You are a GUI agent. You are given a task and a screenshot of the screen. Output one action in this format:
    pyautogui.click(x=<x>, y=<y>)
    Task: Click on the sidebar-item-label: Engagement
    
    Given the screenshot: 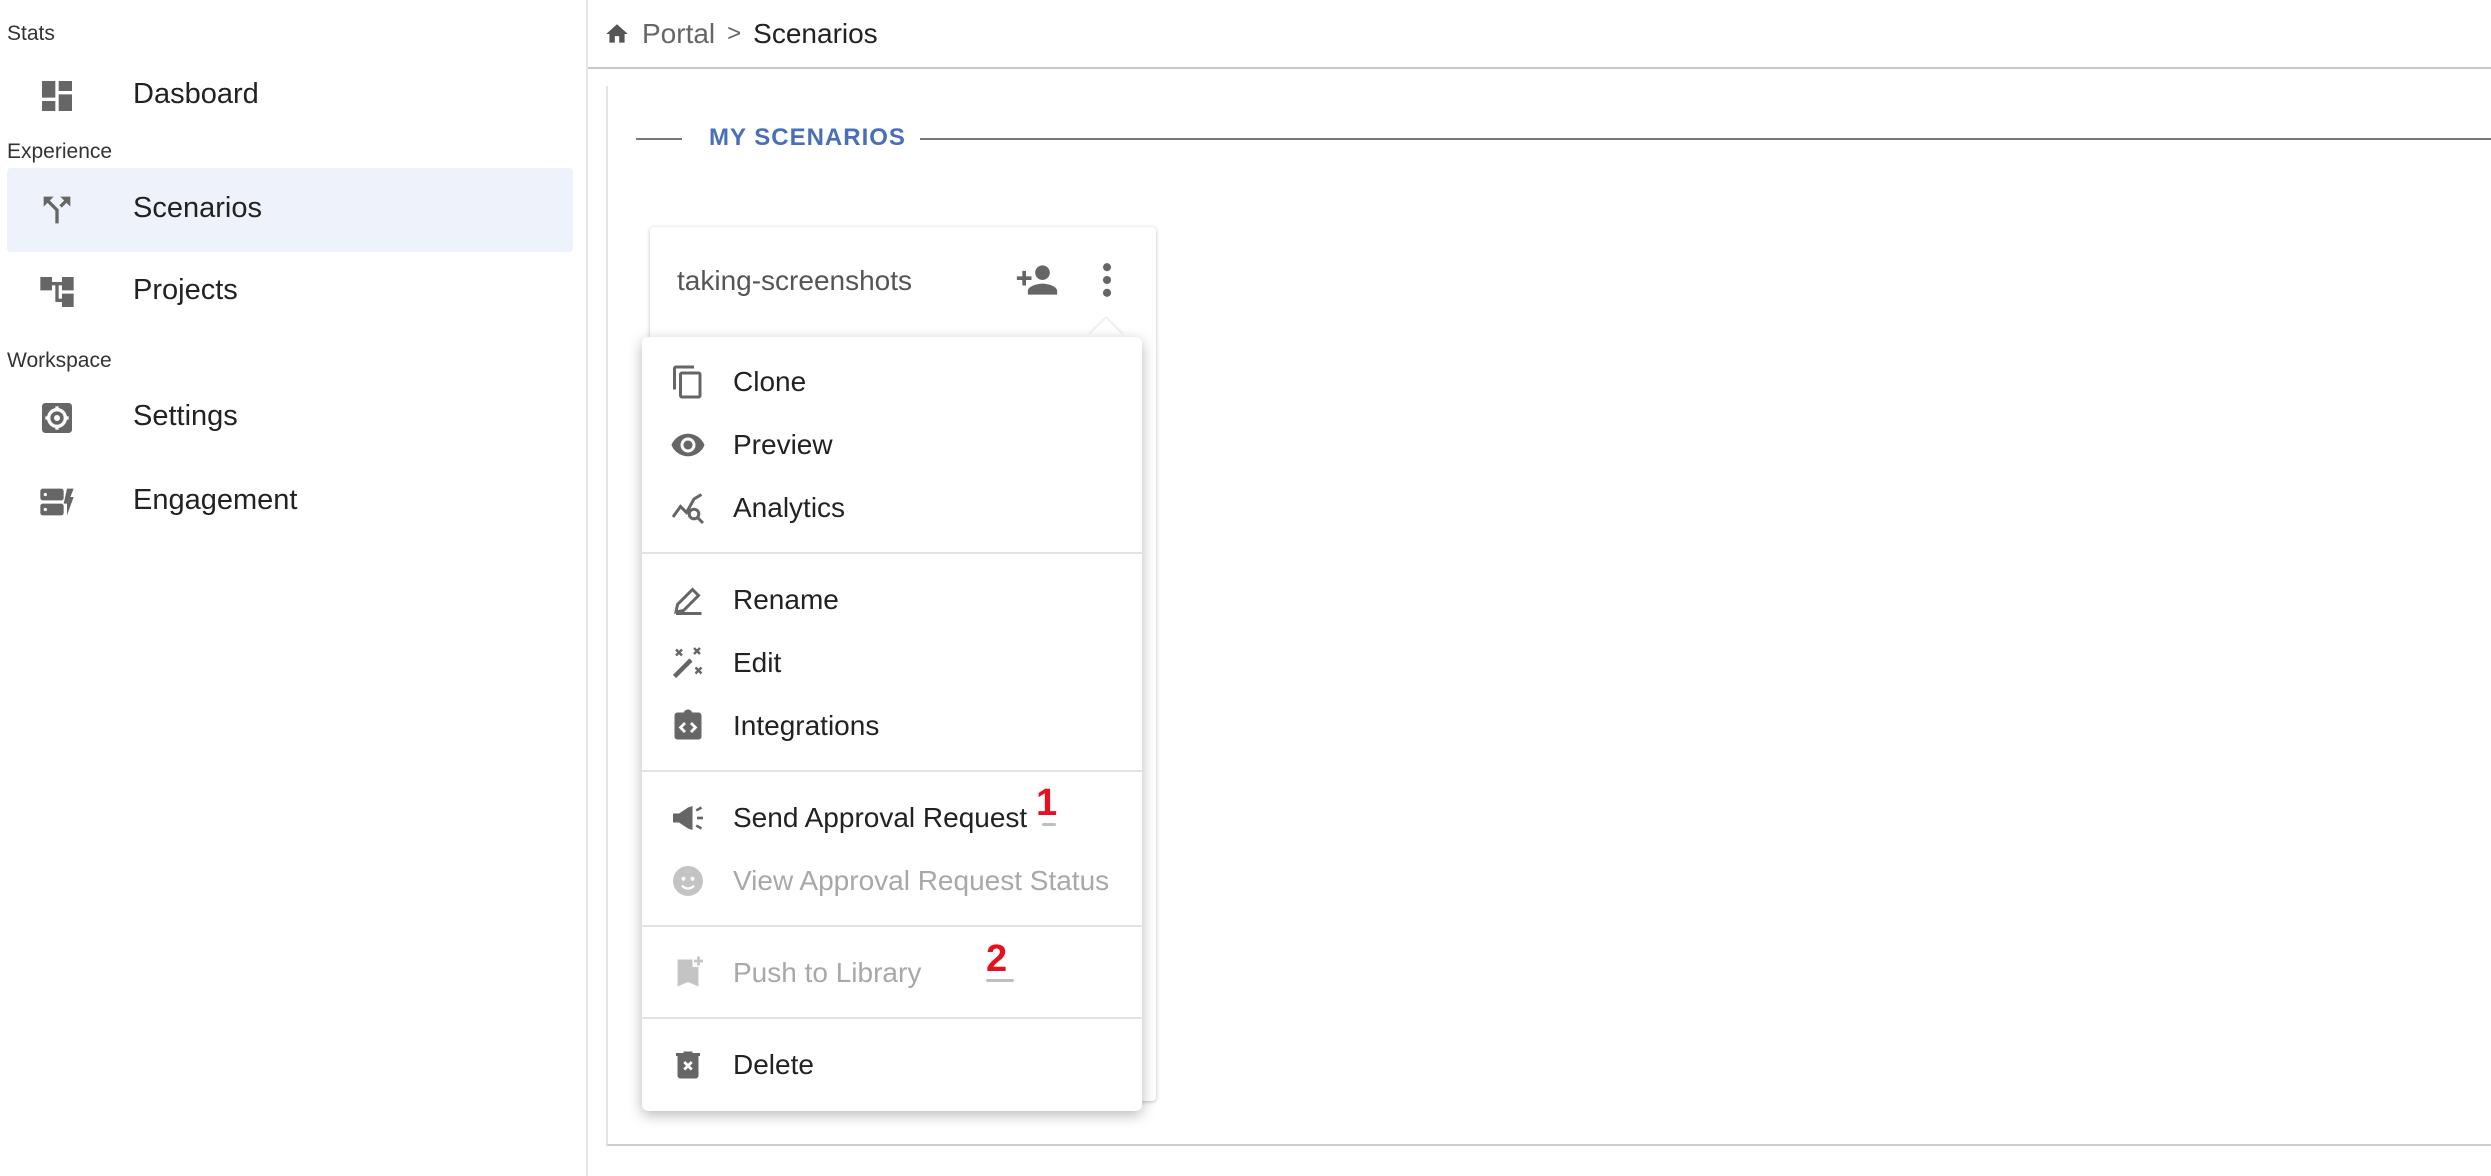 What is the action you would take?
    pyautogui.click(x=215, y=500)
    